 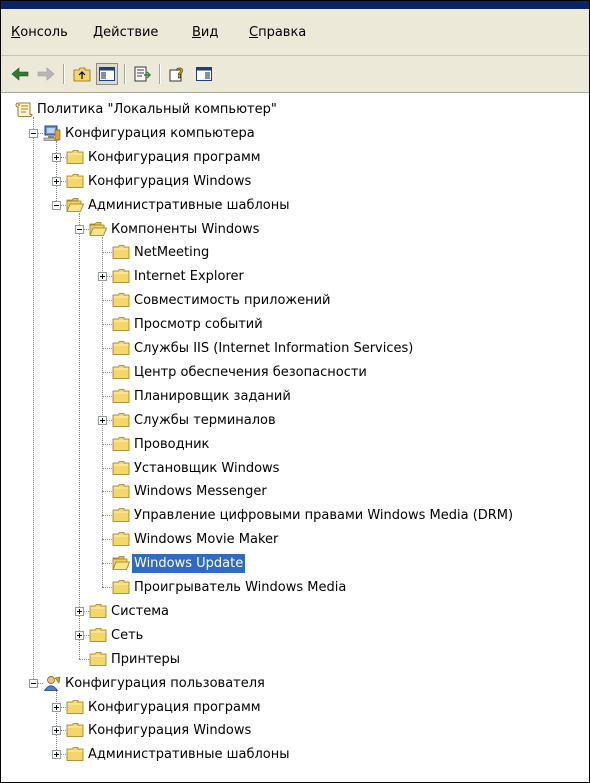 What do you see at coordinates (131, 32) in the screenshot?
I see `menu-action-label: ействие` at bounding box center [131, 32].